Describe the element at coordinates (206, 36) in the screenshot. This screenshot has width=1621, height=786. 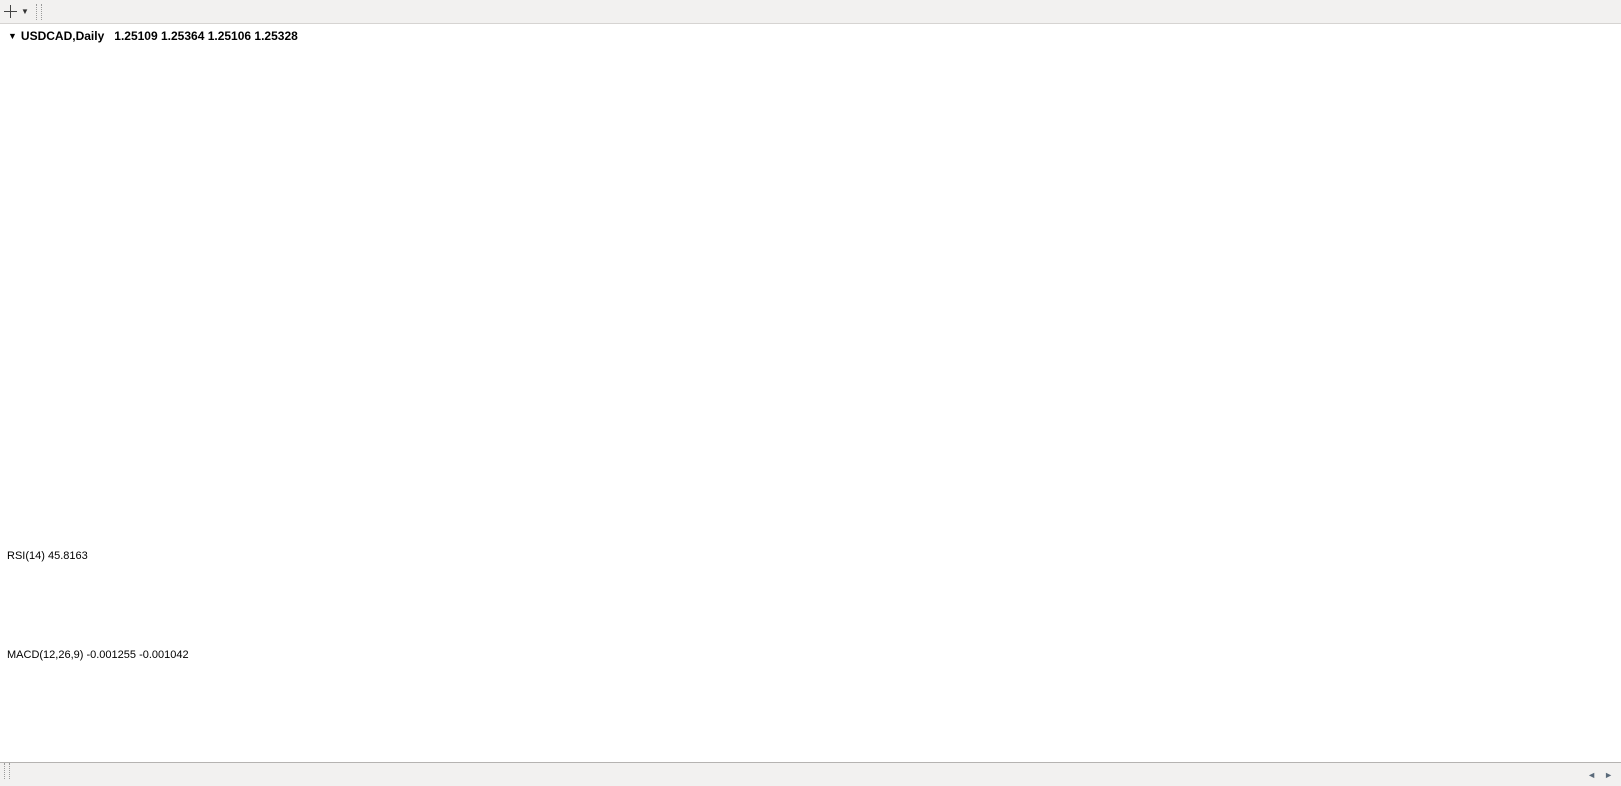
I see `chart-ohlc-quote: 1.25109 1.25364 1.25106 1.25328` at that location.